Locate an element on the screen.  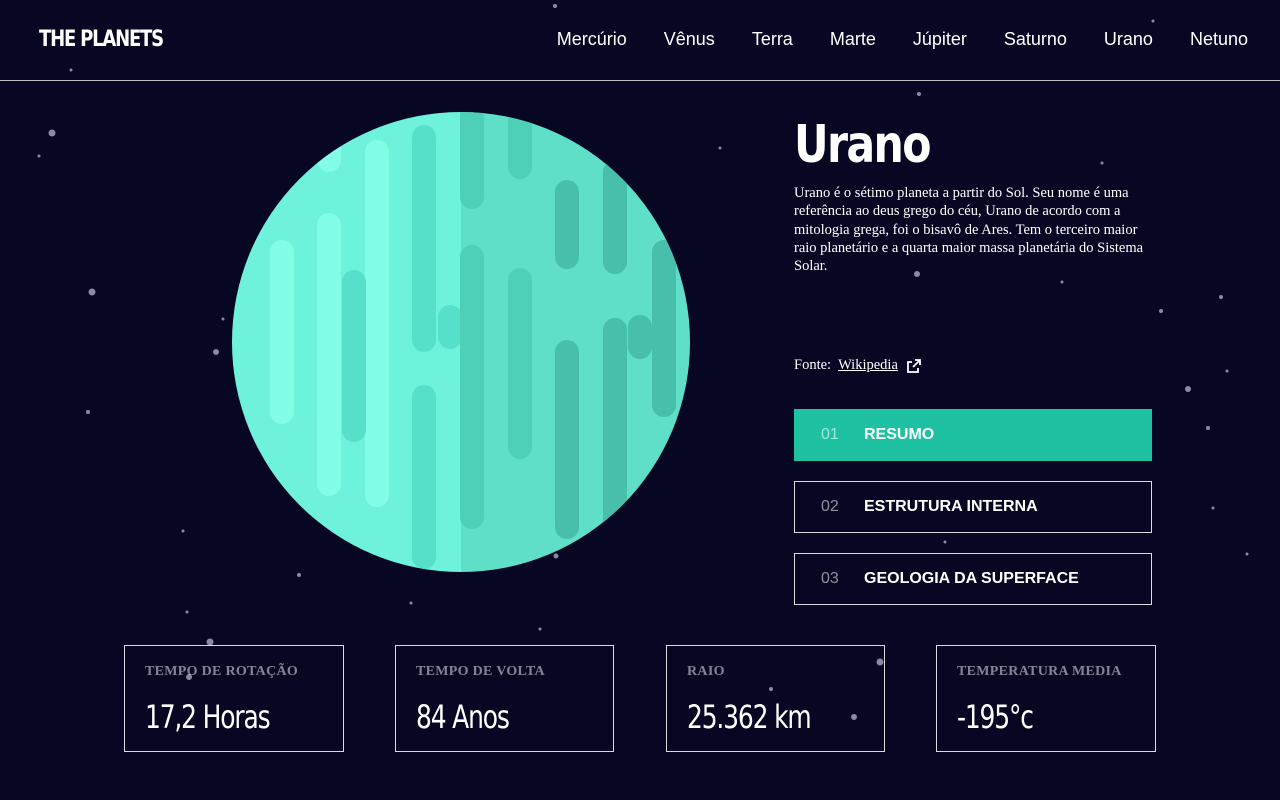
stat-card-revolution: TEMPO DE VOLTA 84 Anos is located at coordinates (504, 698).